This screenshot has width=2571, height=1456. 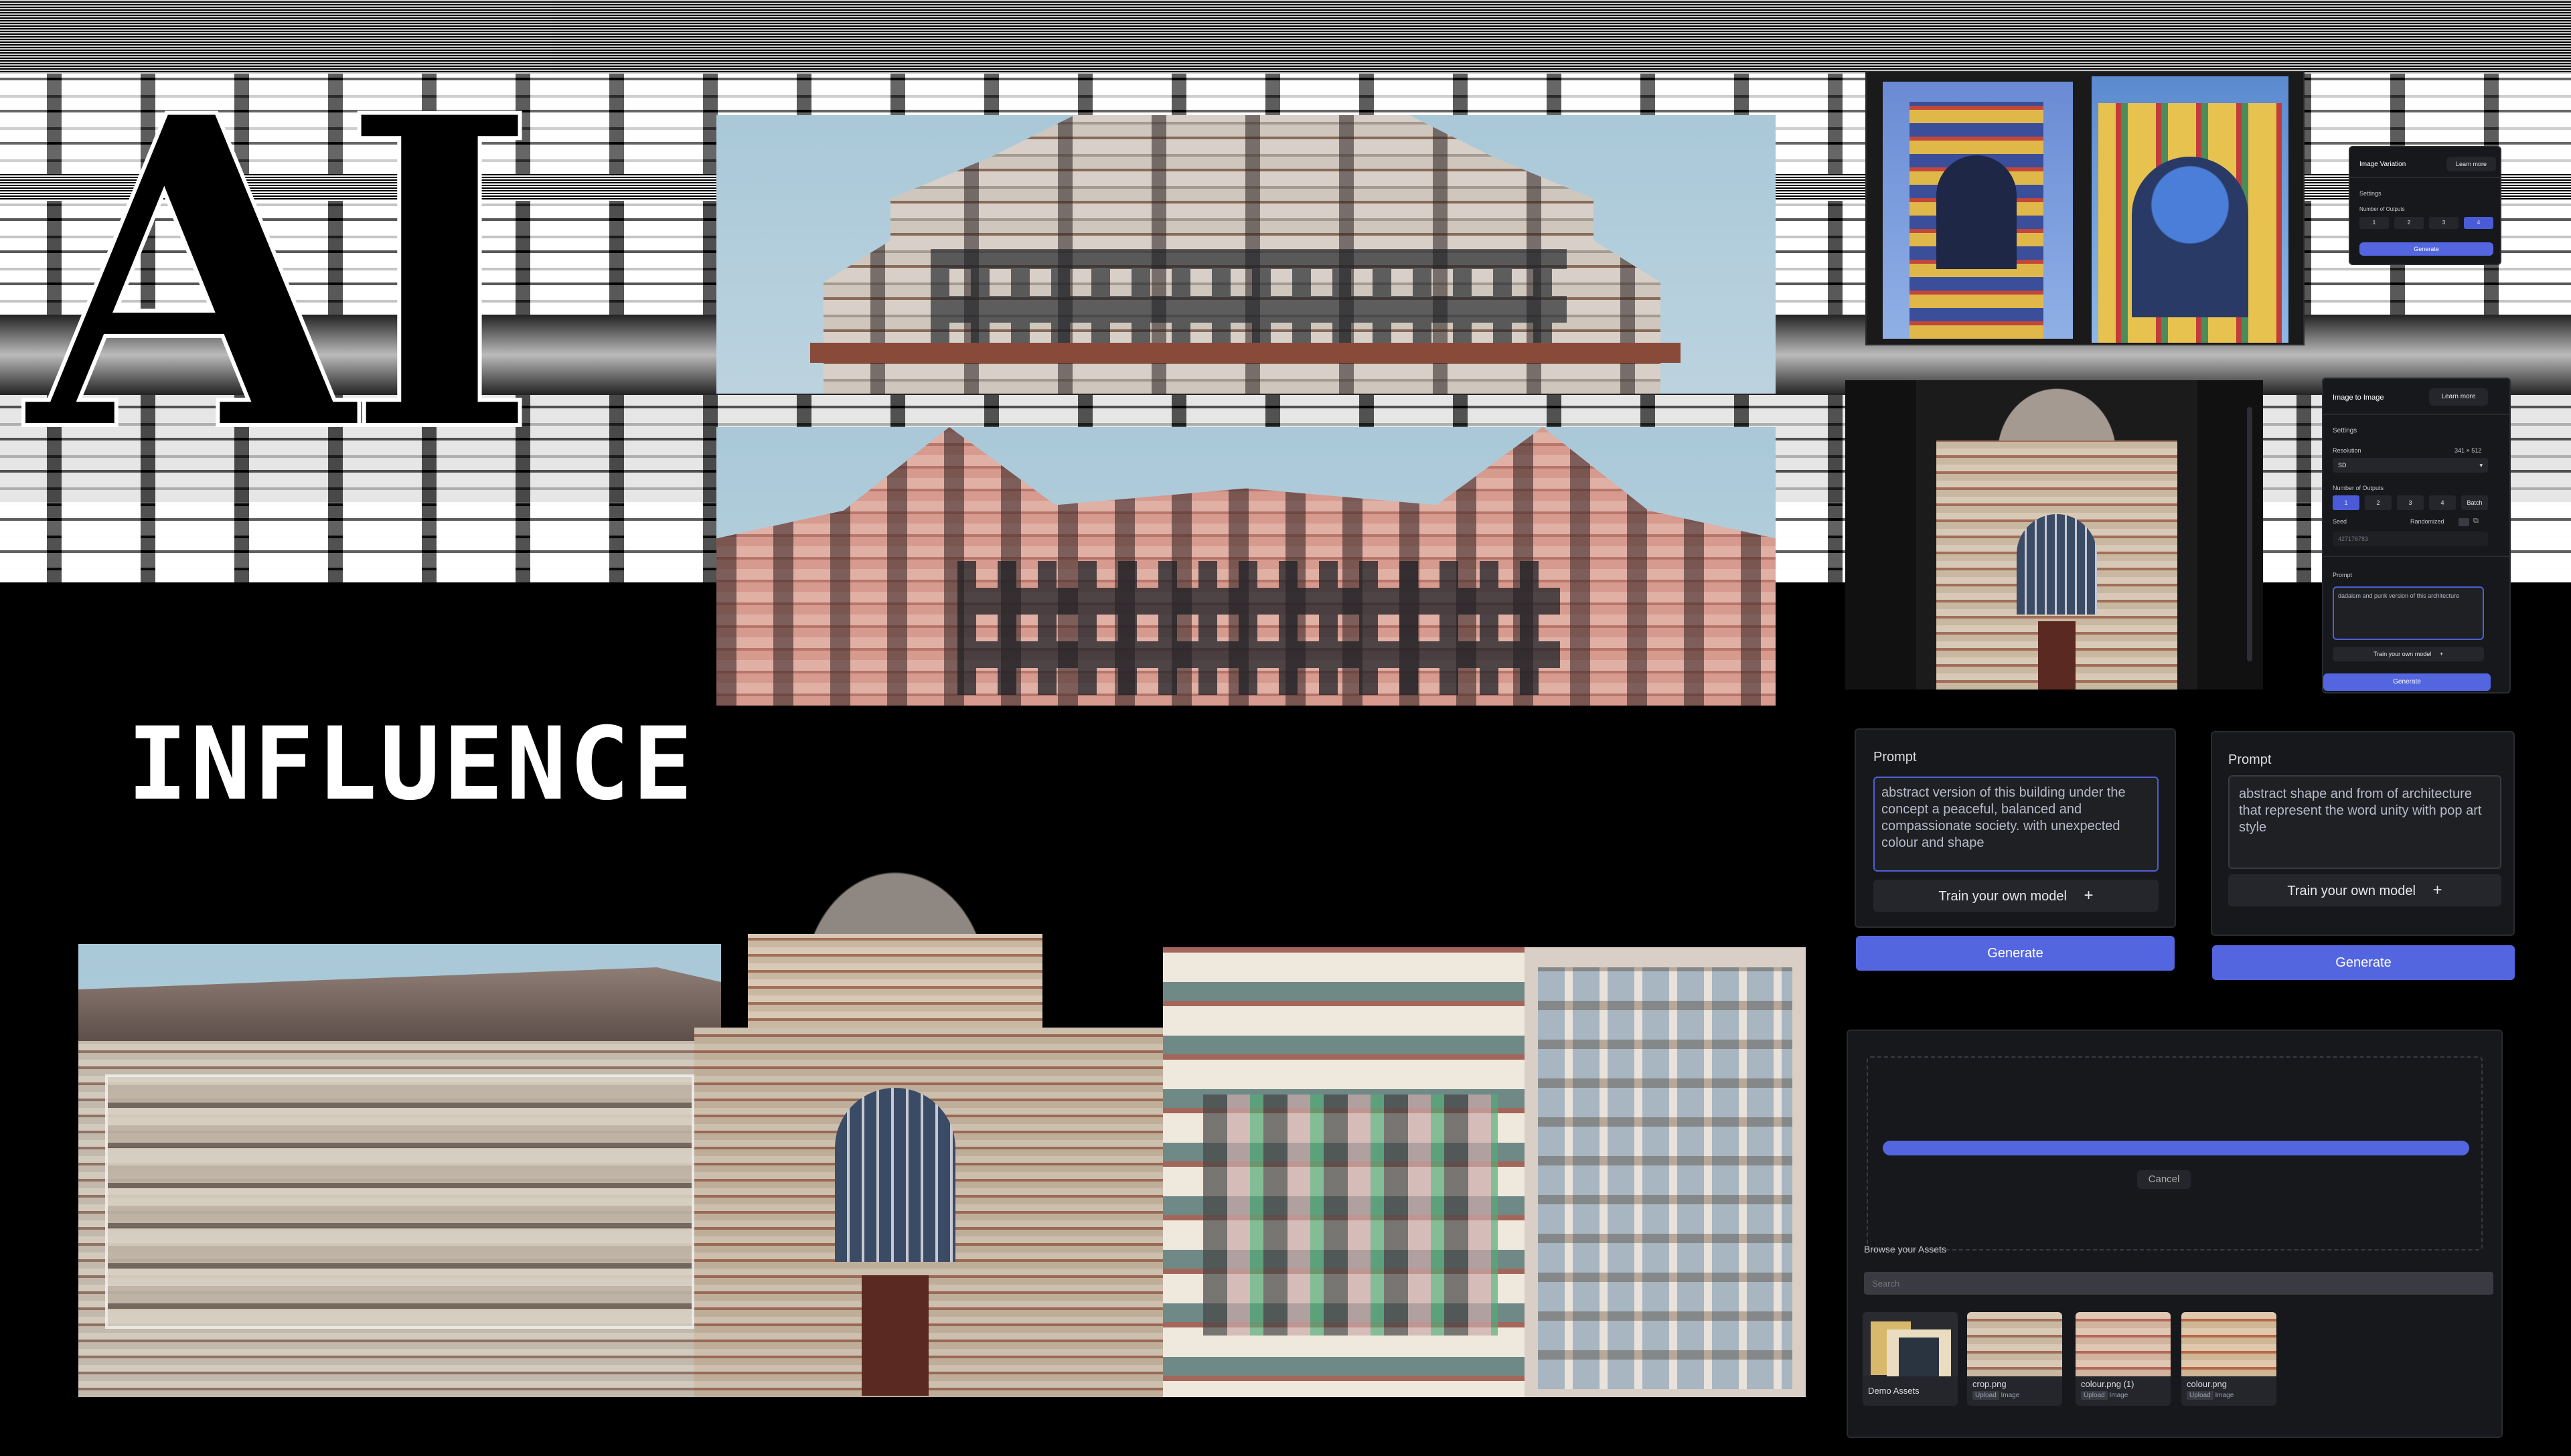 I want to click on asset-card: Demo Assets, so click(x=1910, y=1359).